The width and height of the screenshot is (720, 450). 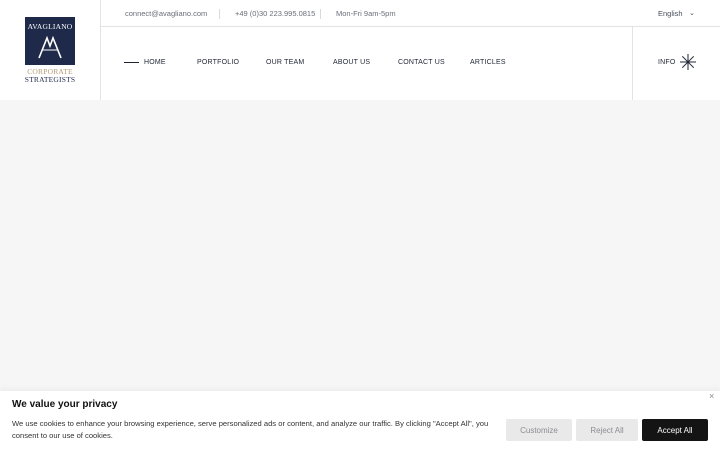 What do you see at coordinates (711, 396) in the screenshot?
I see `close-icon: ×` at bounding box center [711, 396].